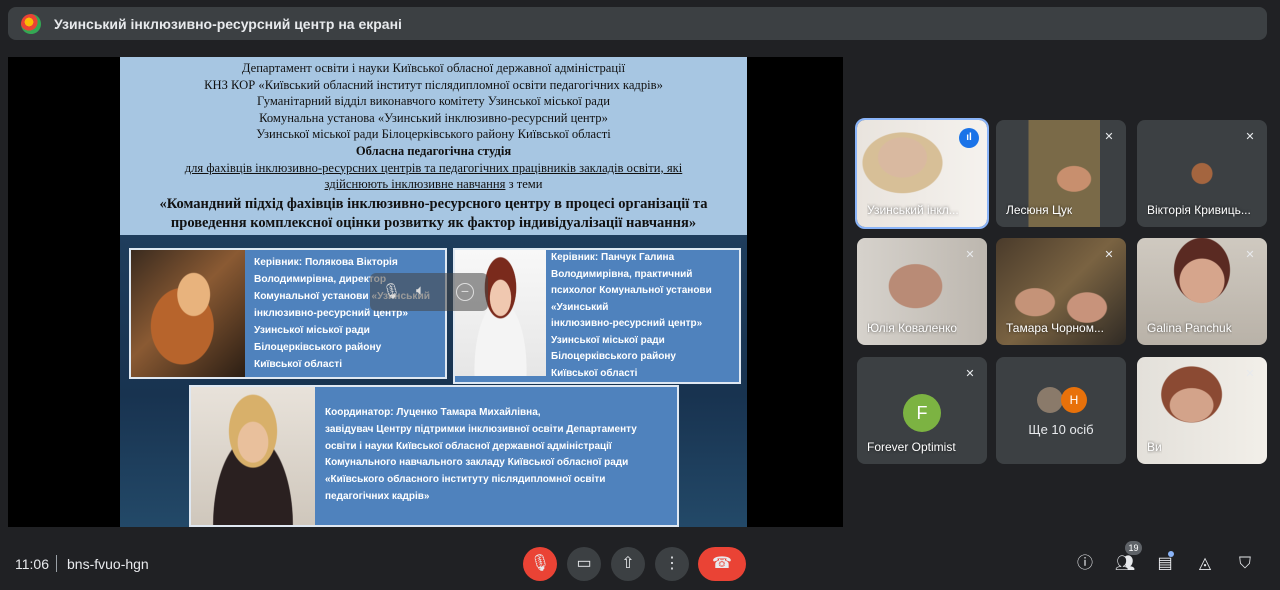 The width and height of the screenshot is (1280, 590). I want to click on info-icon: ⓘ, so click(1084, 563).